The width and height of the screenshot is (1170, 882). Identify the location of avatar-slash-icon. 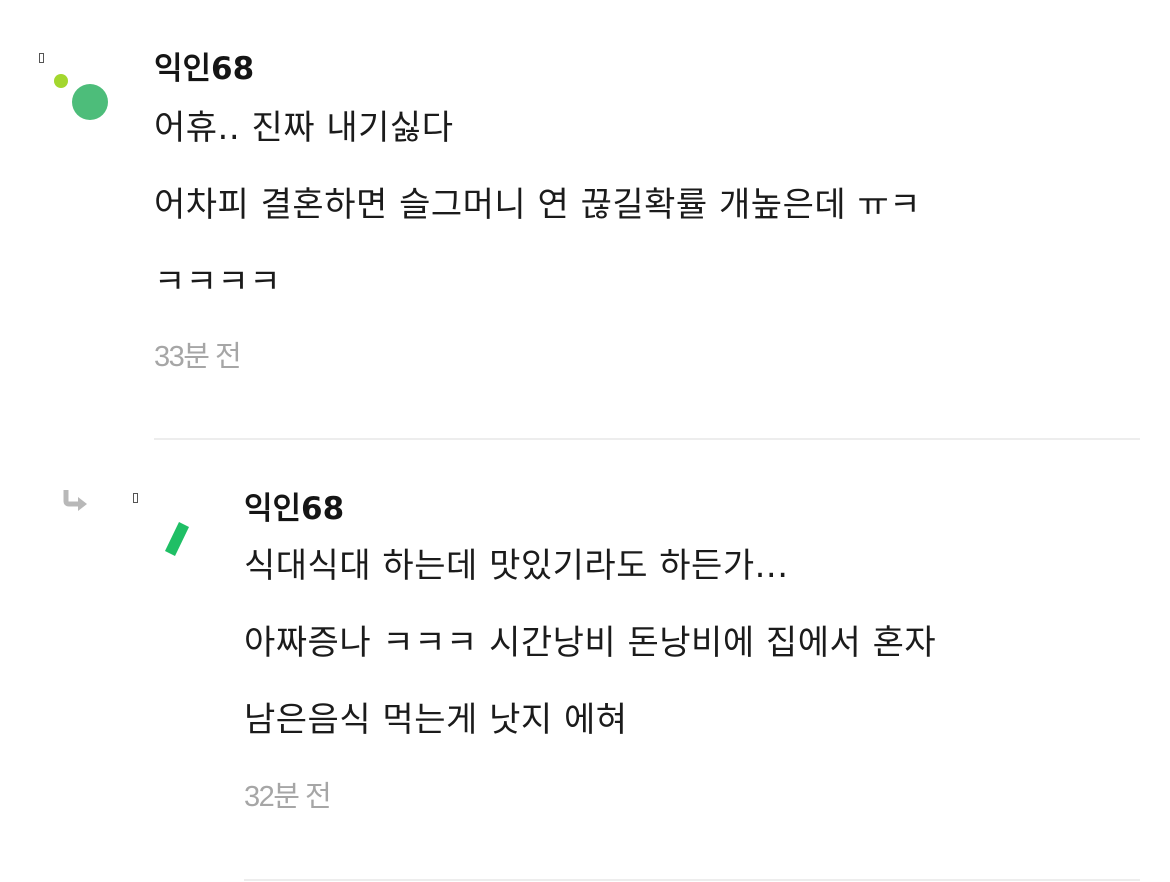
(177, 539).